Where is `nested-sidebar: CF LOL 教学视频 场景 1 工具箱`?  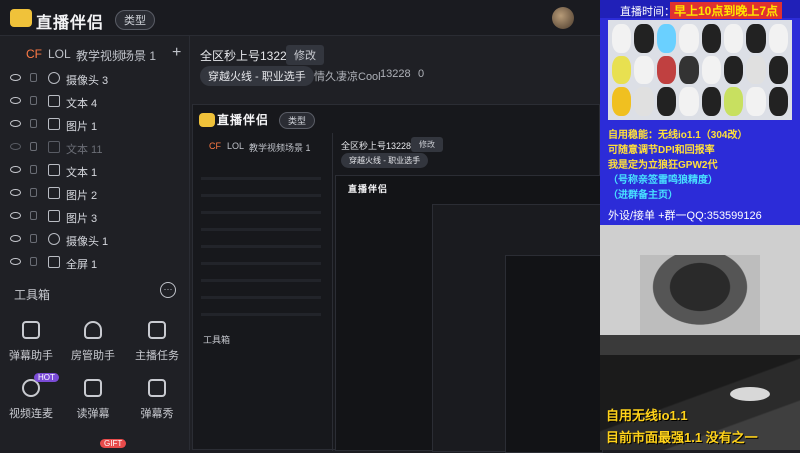 nested-sidebar: CF LOL 教学视频 场景 1 工具箱 is located at coordinates (263, 292).